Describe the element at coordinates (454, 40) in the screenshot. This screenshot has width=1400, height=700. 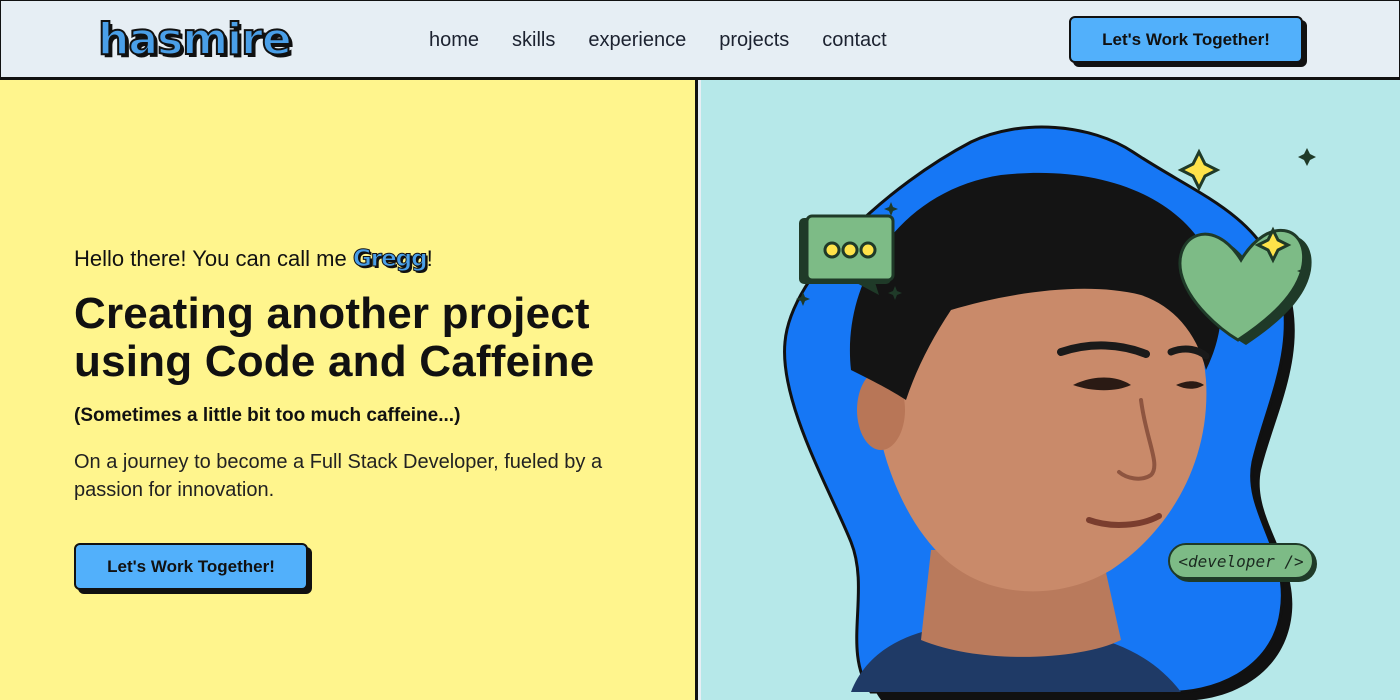
I see `nav-link-home: home` at that location.